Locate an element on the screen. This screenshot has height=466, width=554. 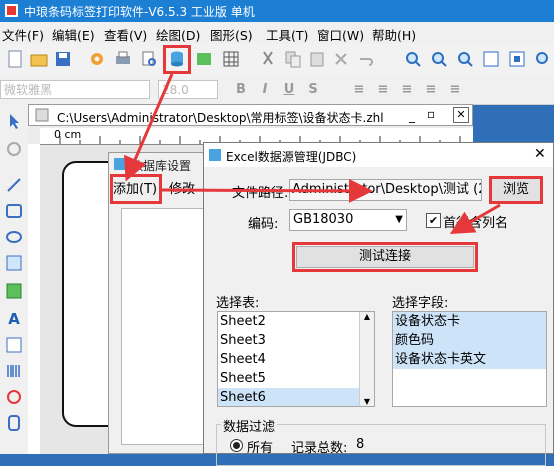
main-toolbar is located at coordinates (277, 60).